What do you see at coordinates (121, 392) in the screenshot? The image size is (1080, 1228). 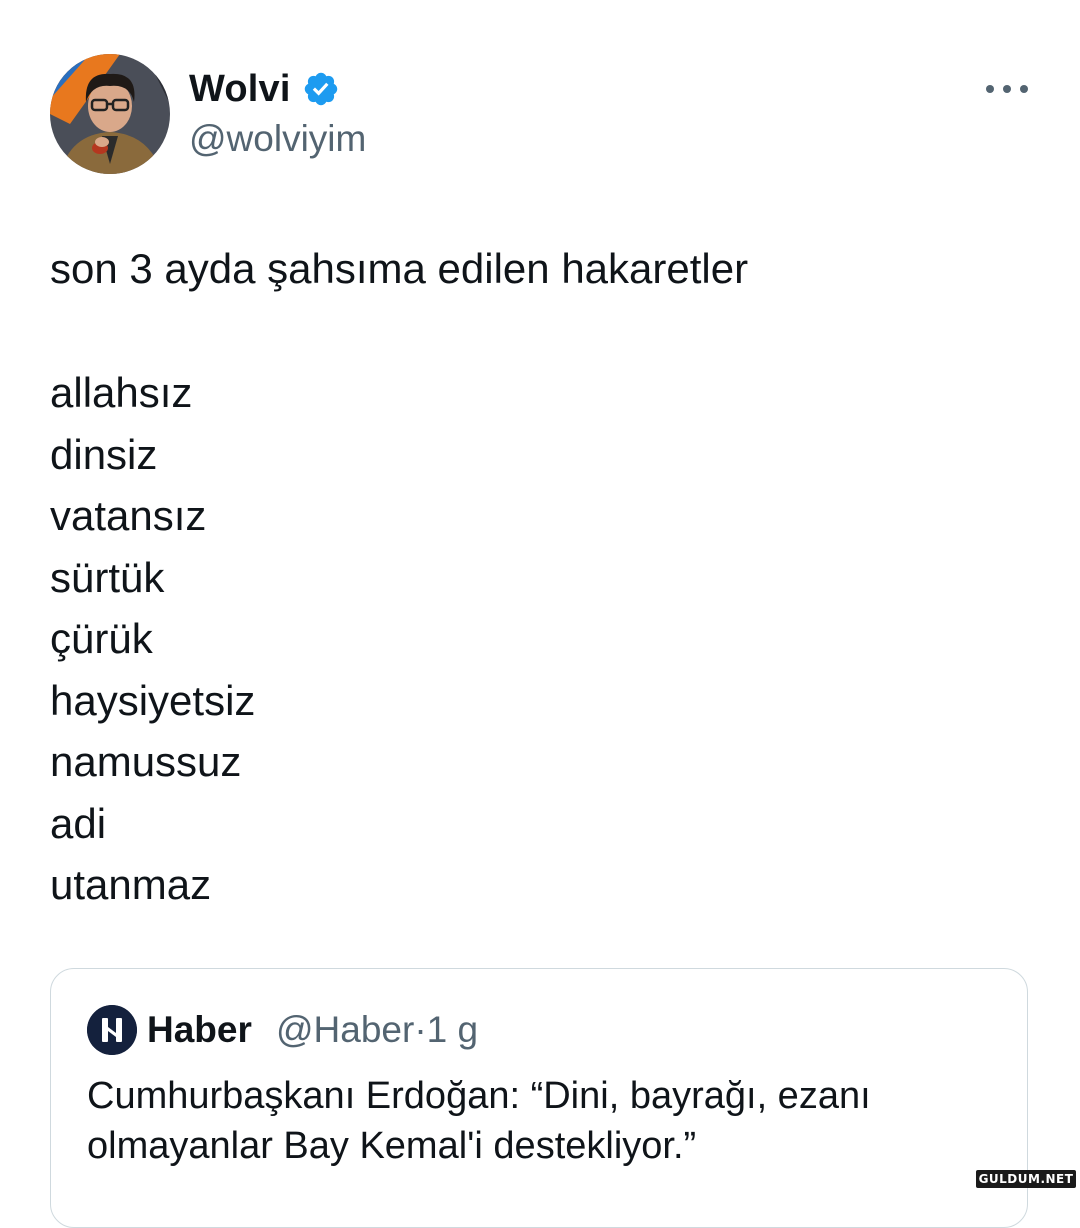 I see `list-item: allahsız` at bounding box center [121, 392].